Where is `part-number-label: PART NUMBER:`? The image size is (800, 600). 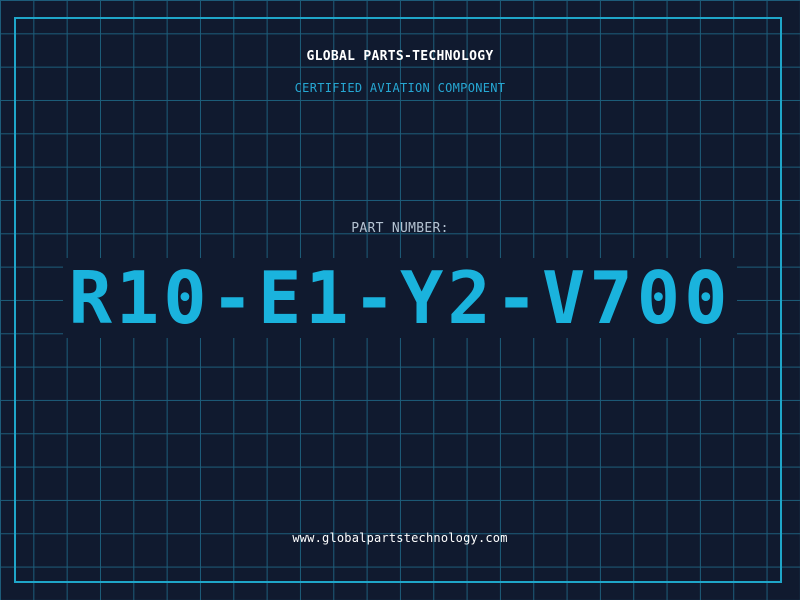
part-number-label: PART NUMBER: is located at coordinates (400, 228).